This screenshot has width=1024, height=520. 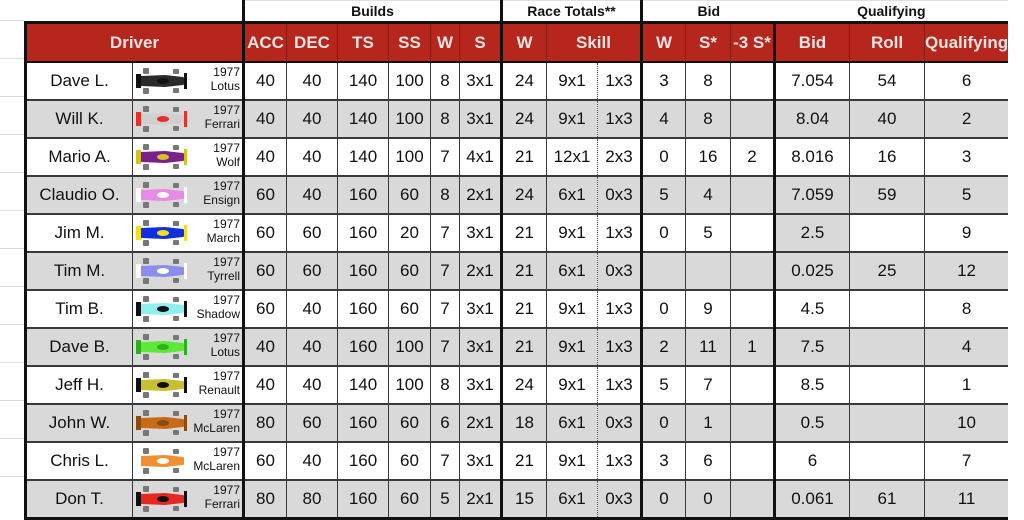 I want to click on minus3-s-cell: 1, so click(x=752, y=347).